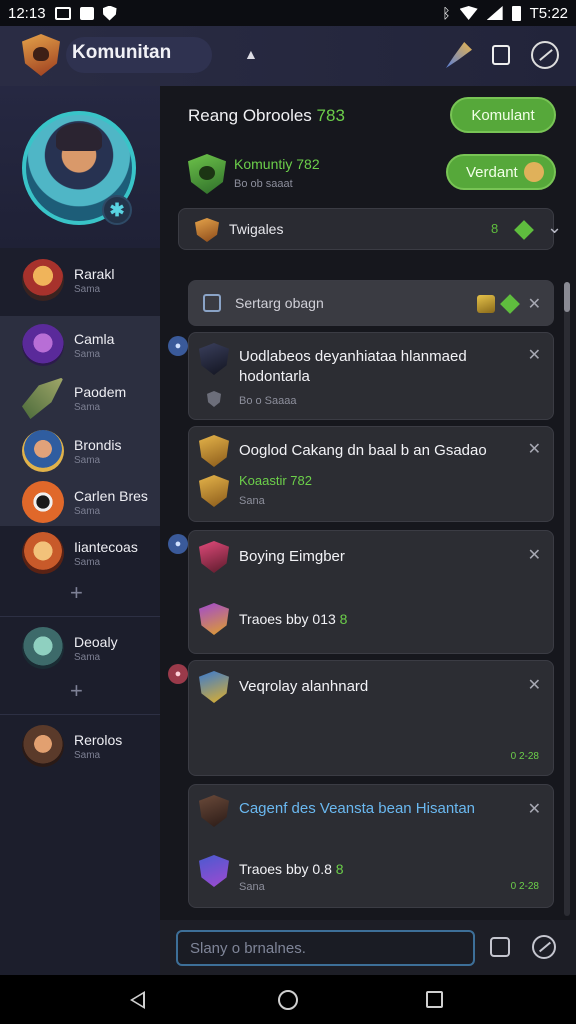  I want to click on back-icon, so click(137, 1000).